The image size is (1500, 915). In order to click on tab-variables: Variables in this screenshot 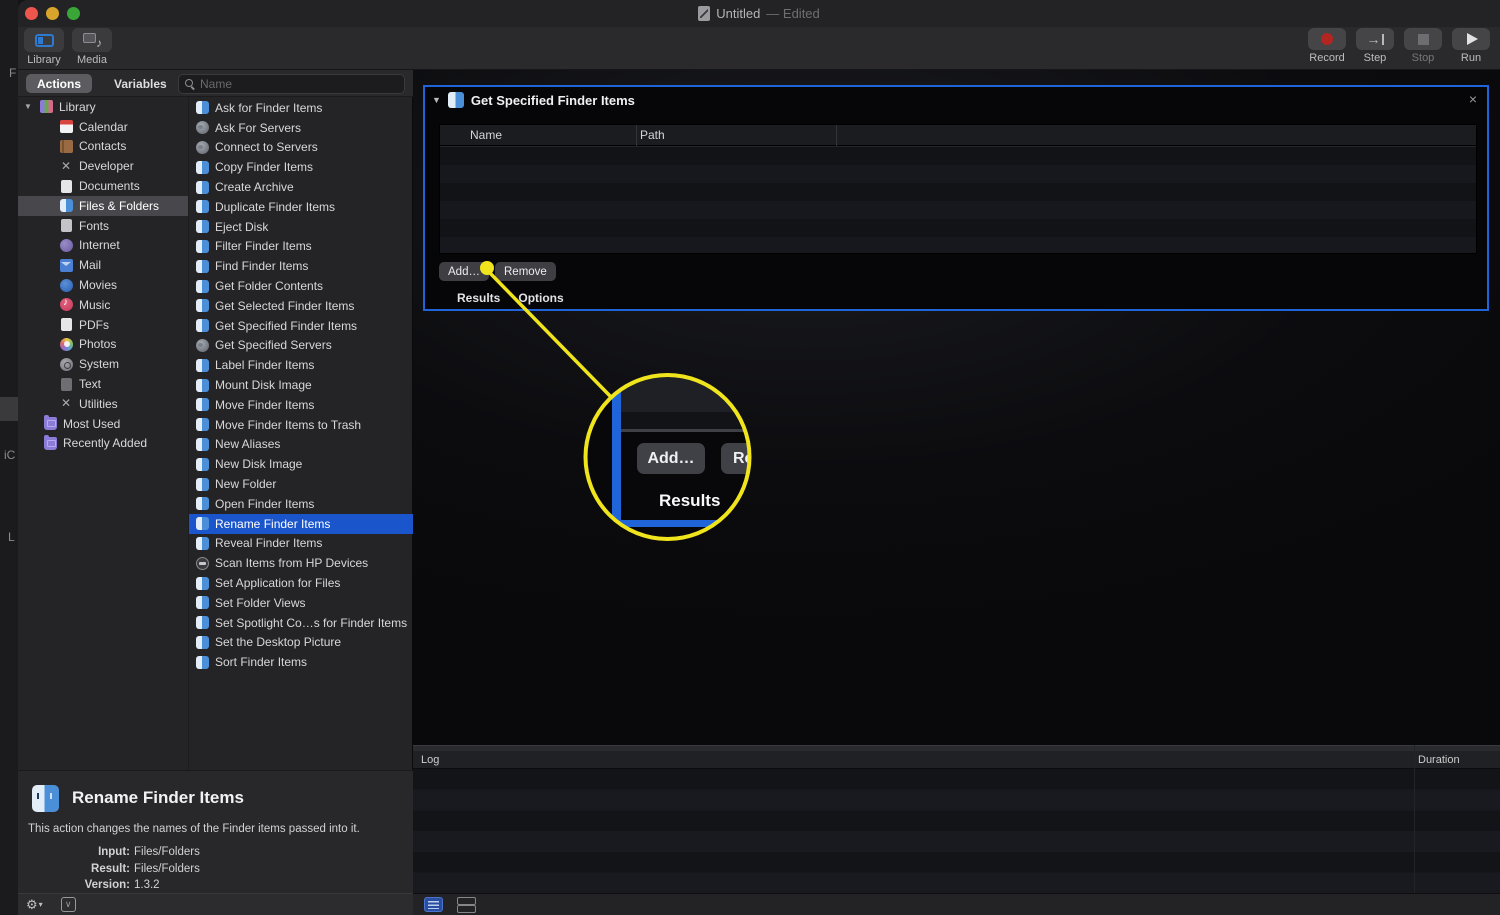, I will do `click(140, 83)`.